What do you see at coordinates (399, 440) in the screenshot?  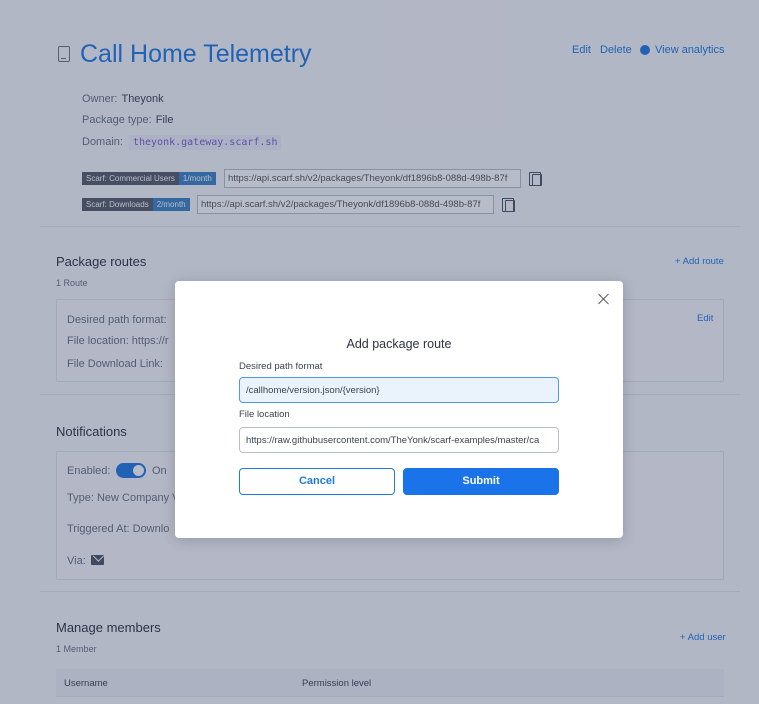 I see `file-location-input` at bounding box center [399, 440].